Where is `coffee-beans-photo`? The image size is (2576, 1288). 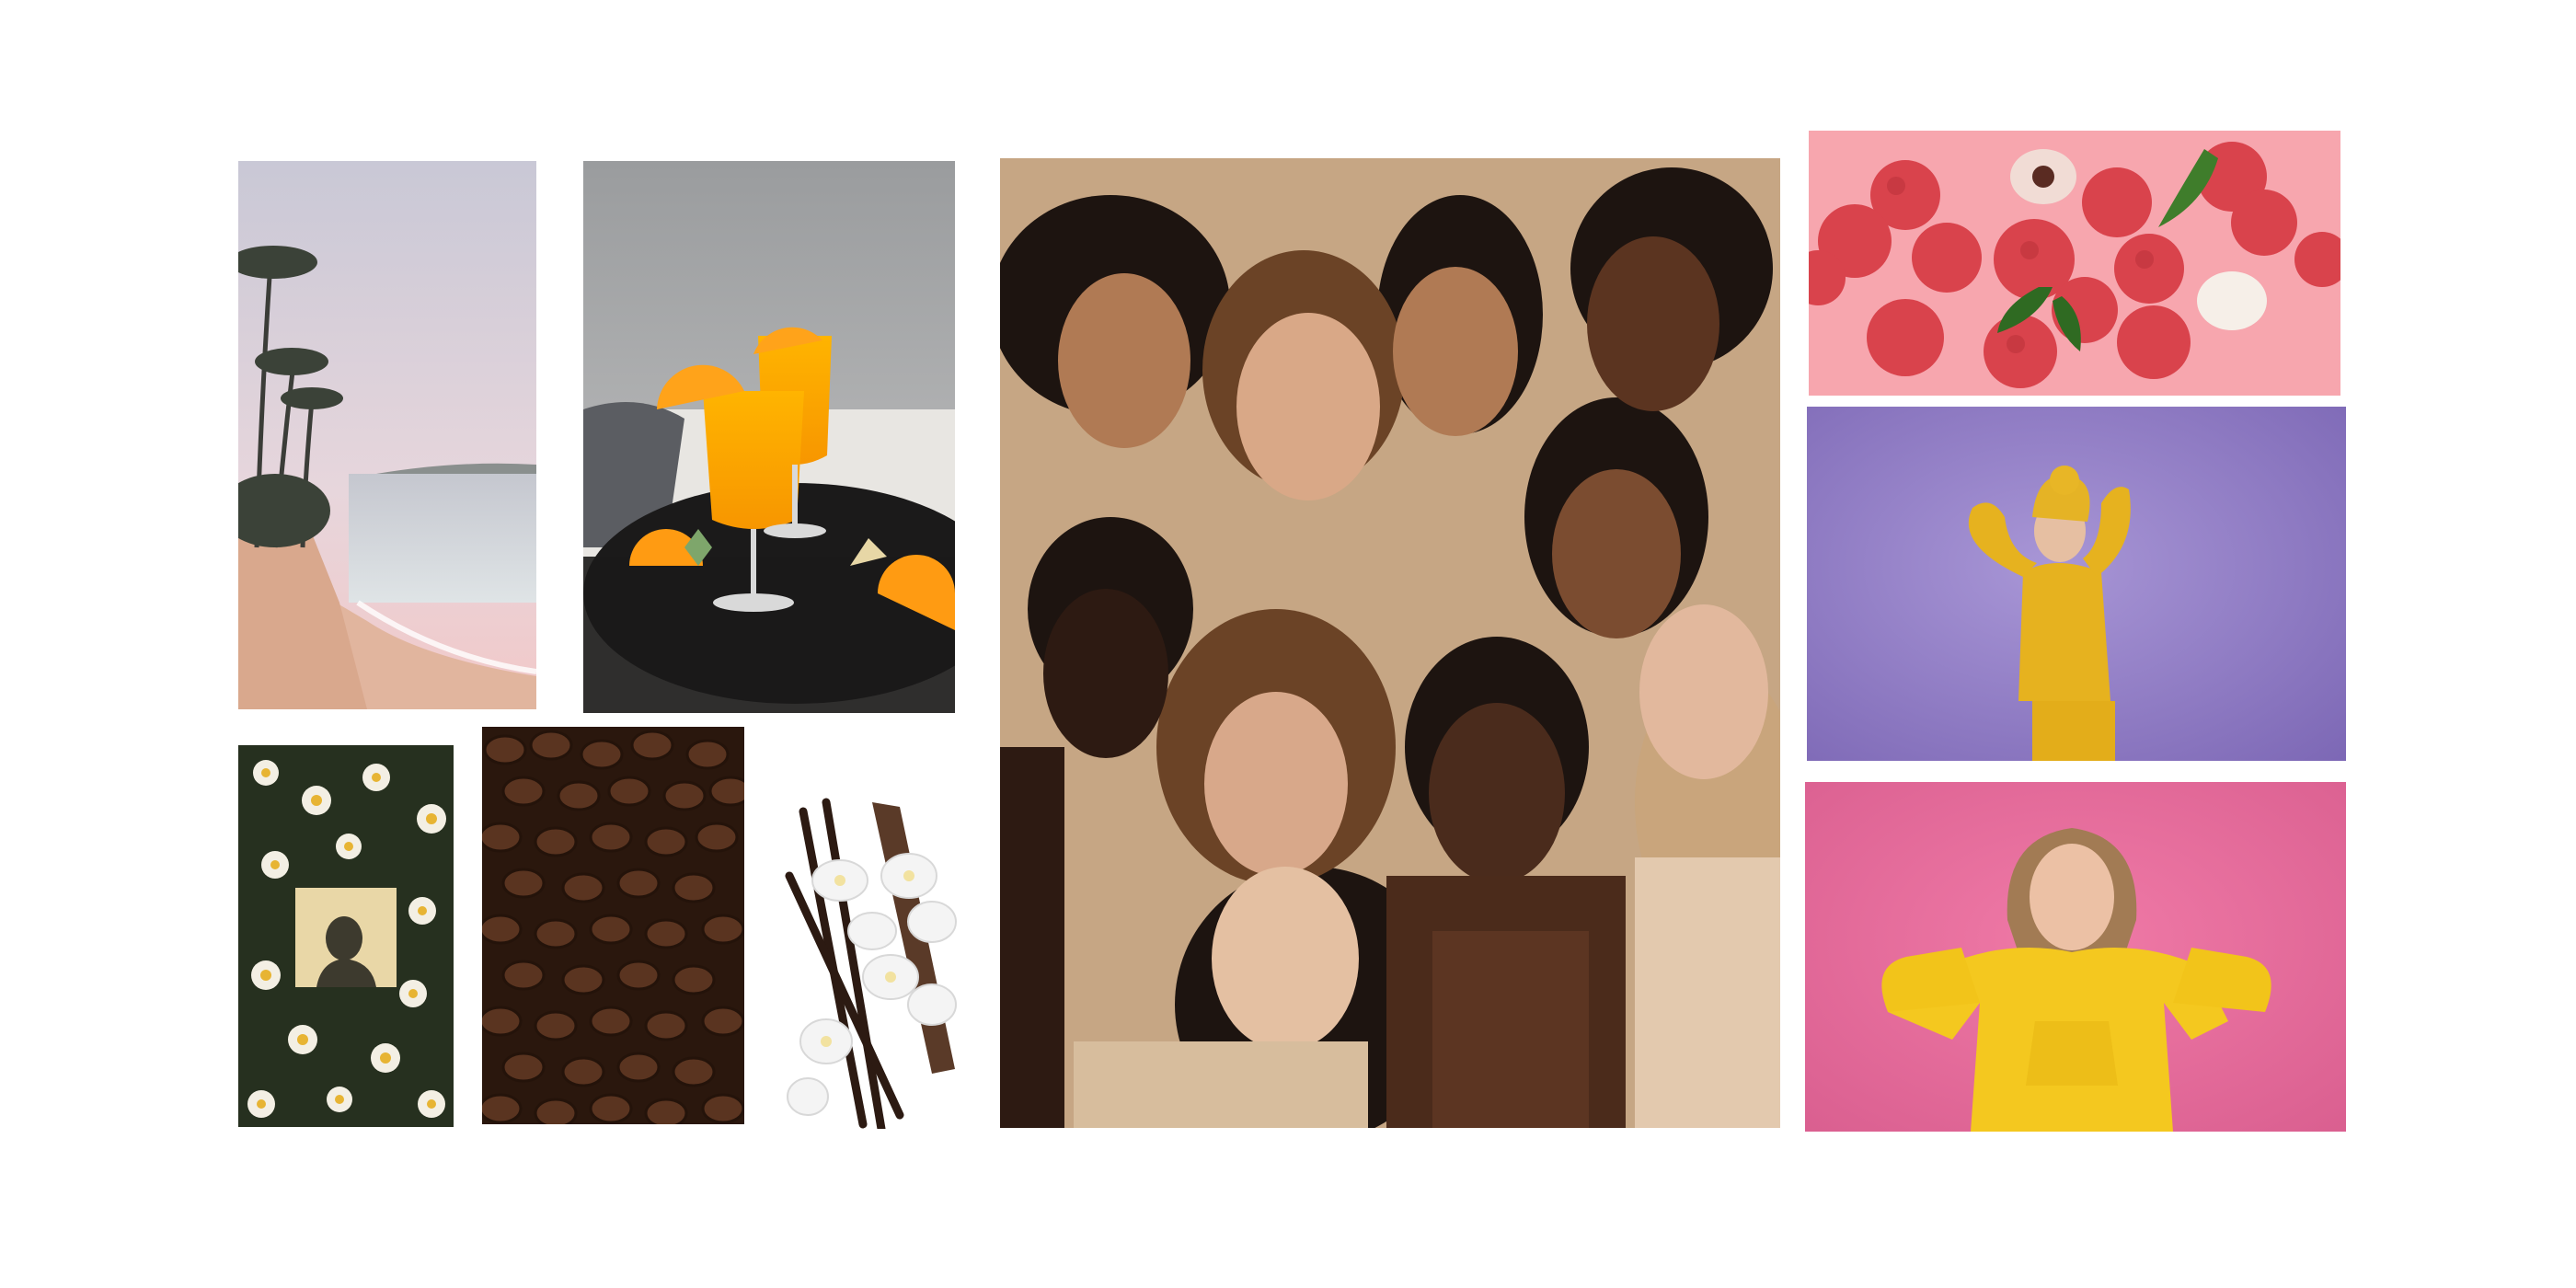
coffee-beans-photo is located at coordinates (613, 925).